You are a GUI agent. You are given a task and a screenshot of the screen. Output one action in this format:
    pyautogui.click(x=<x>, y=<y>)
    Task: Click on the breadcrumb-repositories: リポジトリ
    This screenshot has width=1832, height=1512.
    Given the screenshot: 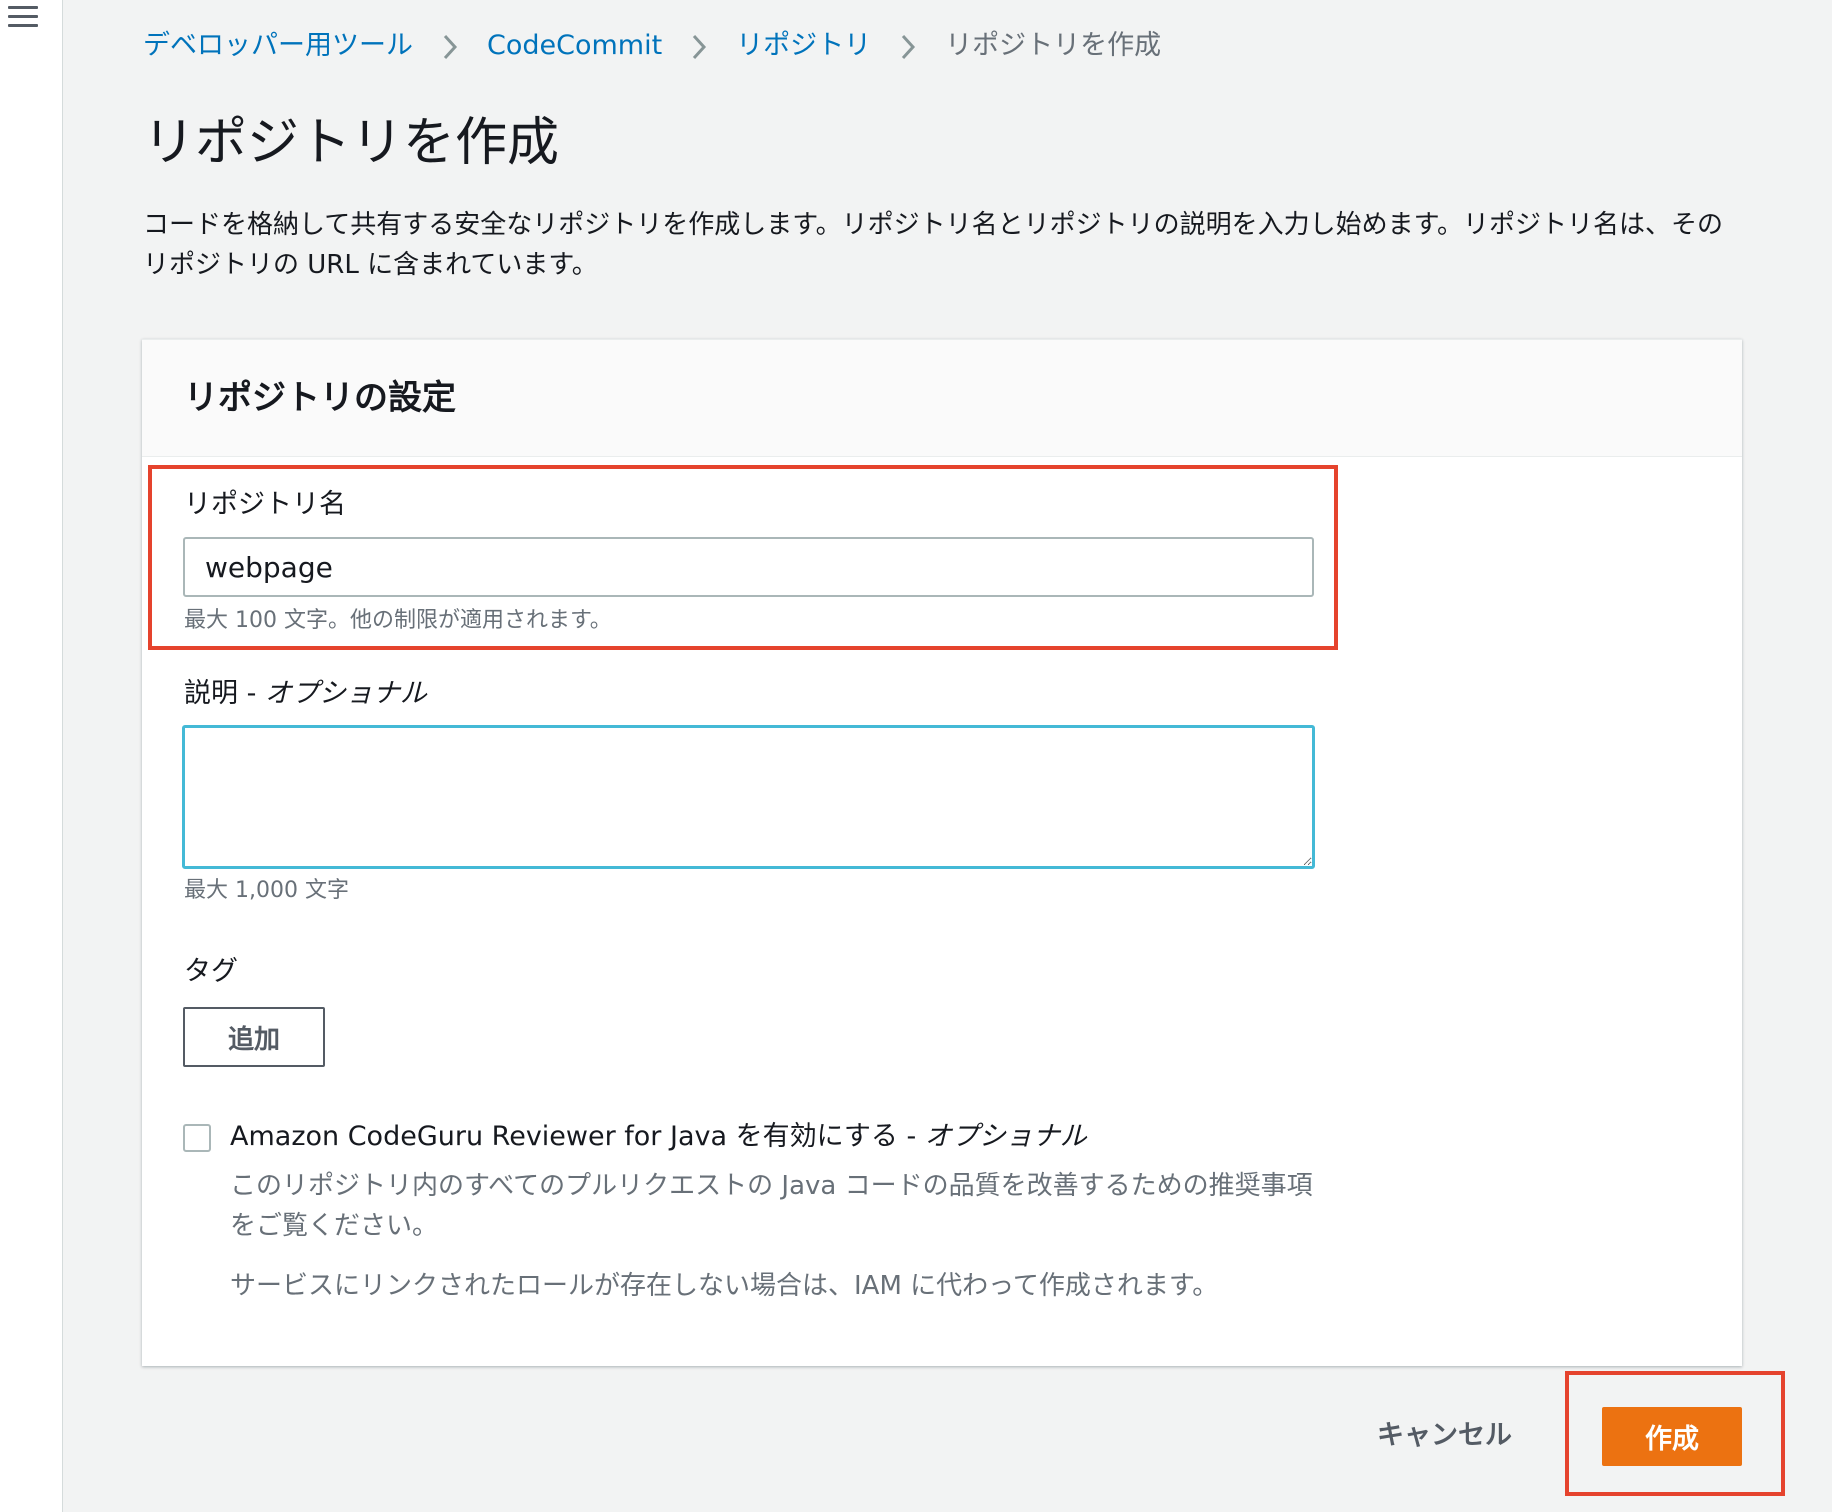 What is the action you would take?
    pyautogui.click(x=803, y=46)
    